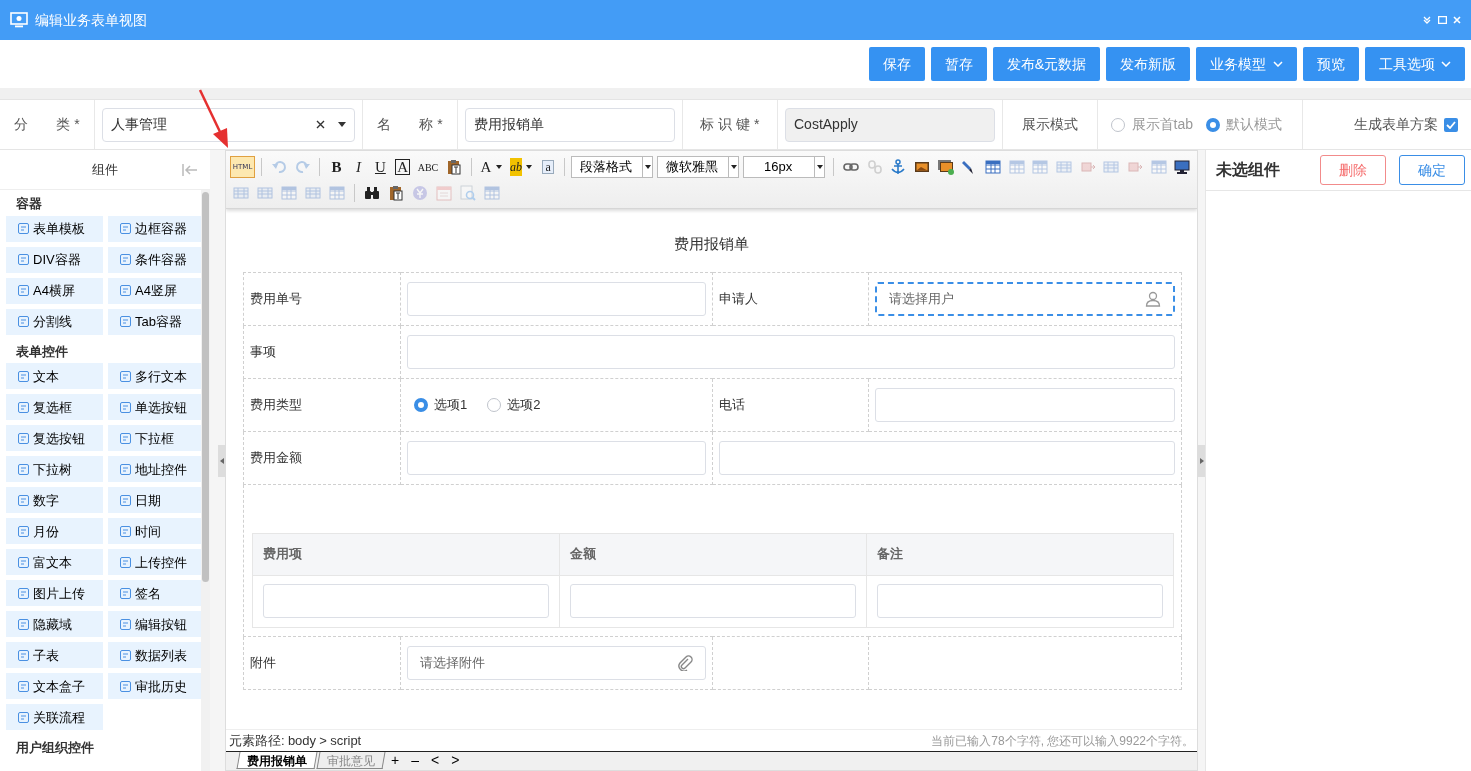 The width and height of the screenshot is (1471, 771). What do you see at coordinates (784, 167) in the screenshot?
I see `font-select: 16px` at bounding box center [784, 167].